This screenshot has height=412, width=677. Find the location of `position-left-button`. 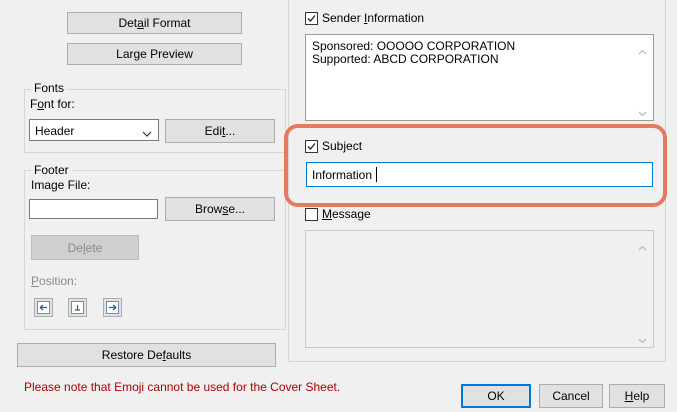

position-left-button is located at coordinates (43, 307).